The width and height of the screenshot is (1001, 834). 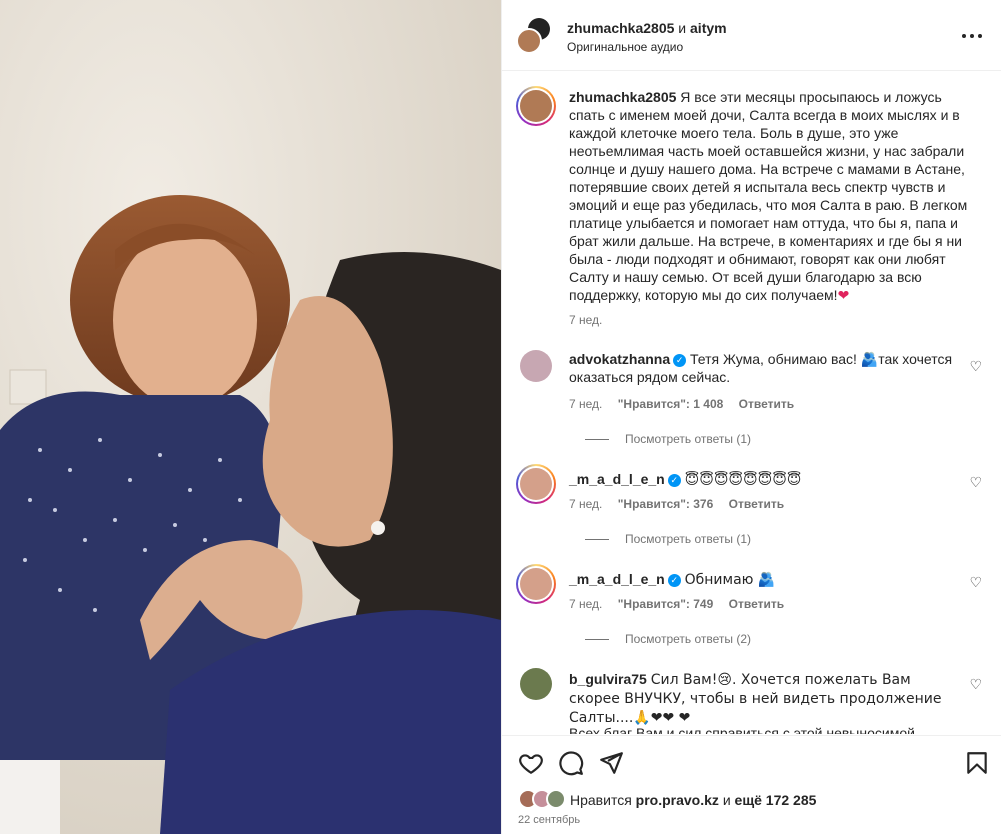 What do you see at coordinates (601, 800) in the screenshot?
I see `liked-by-prefix: Нравится` at bounding box center [601, 800].